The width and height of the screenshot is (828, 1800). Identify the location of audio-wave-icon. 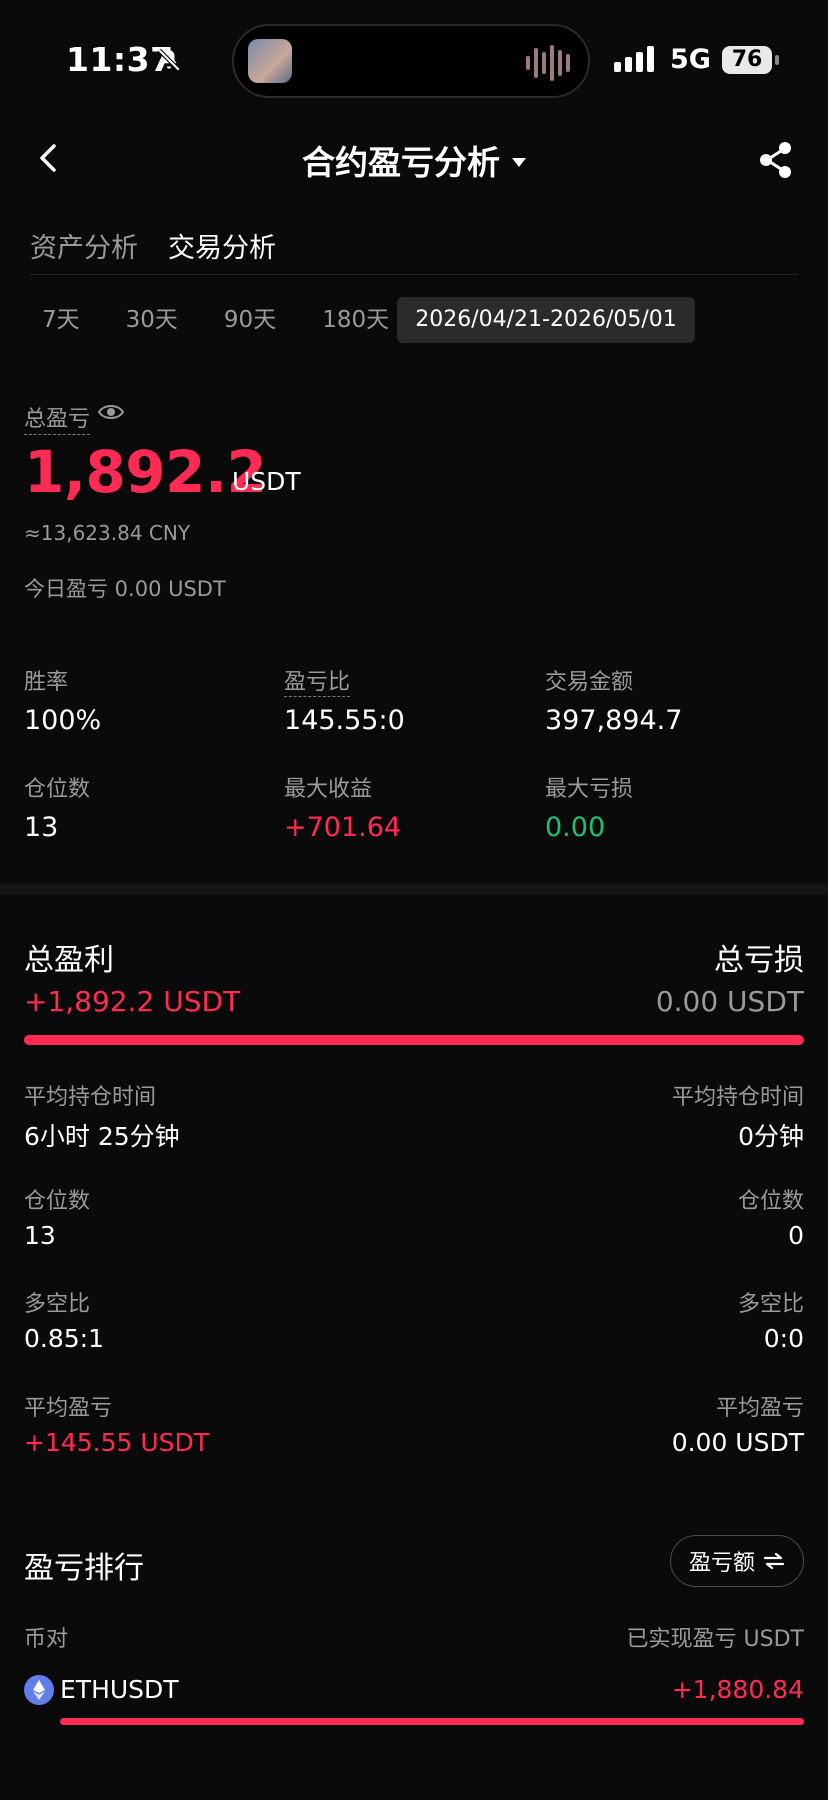
(548, 63).